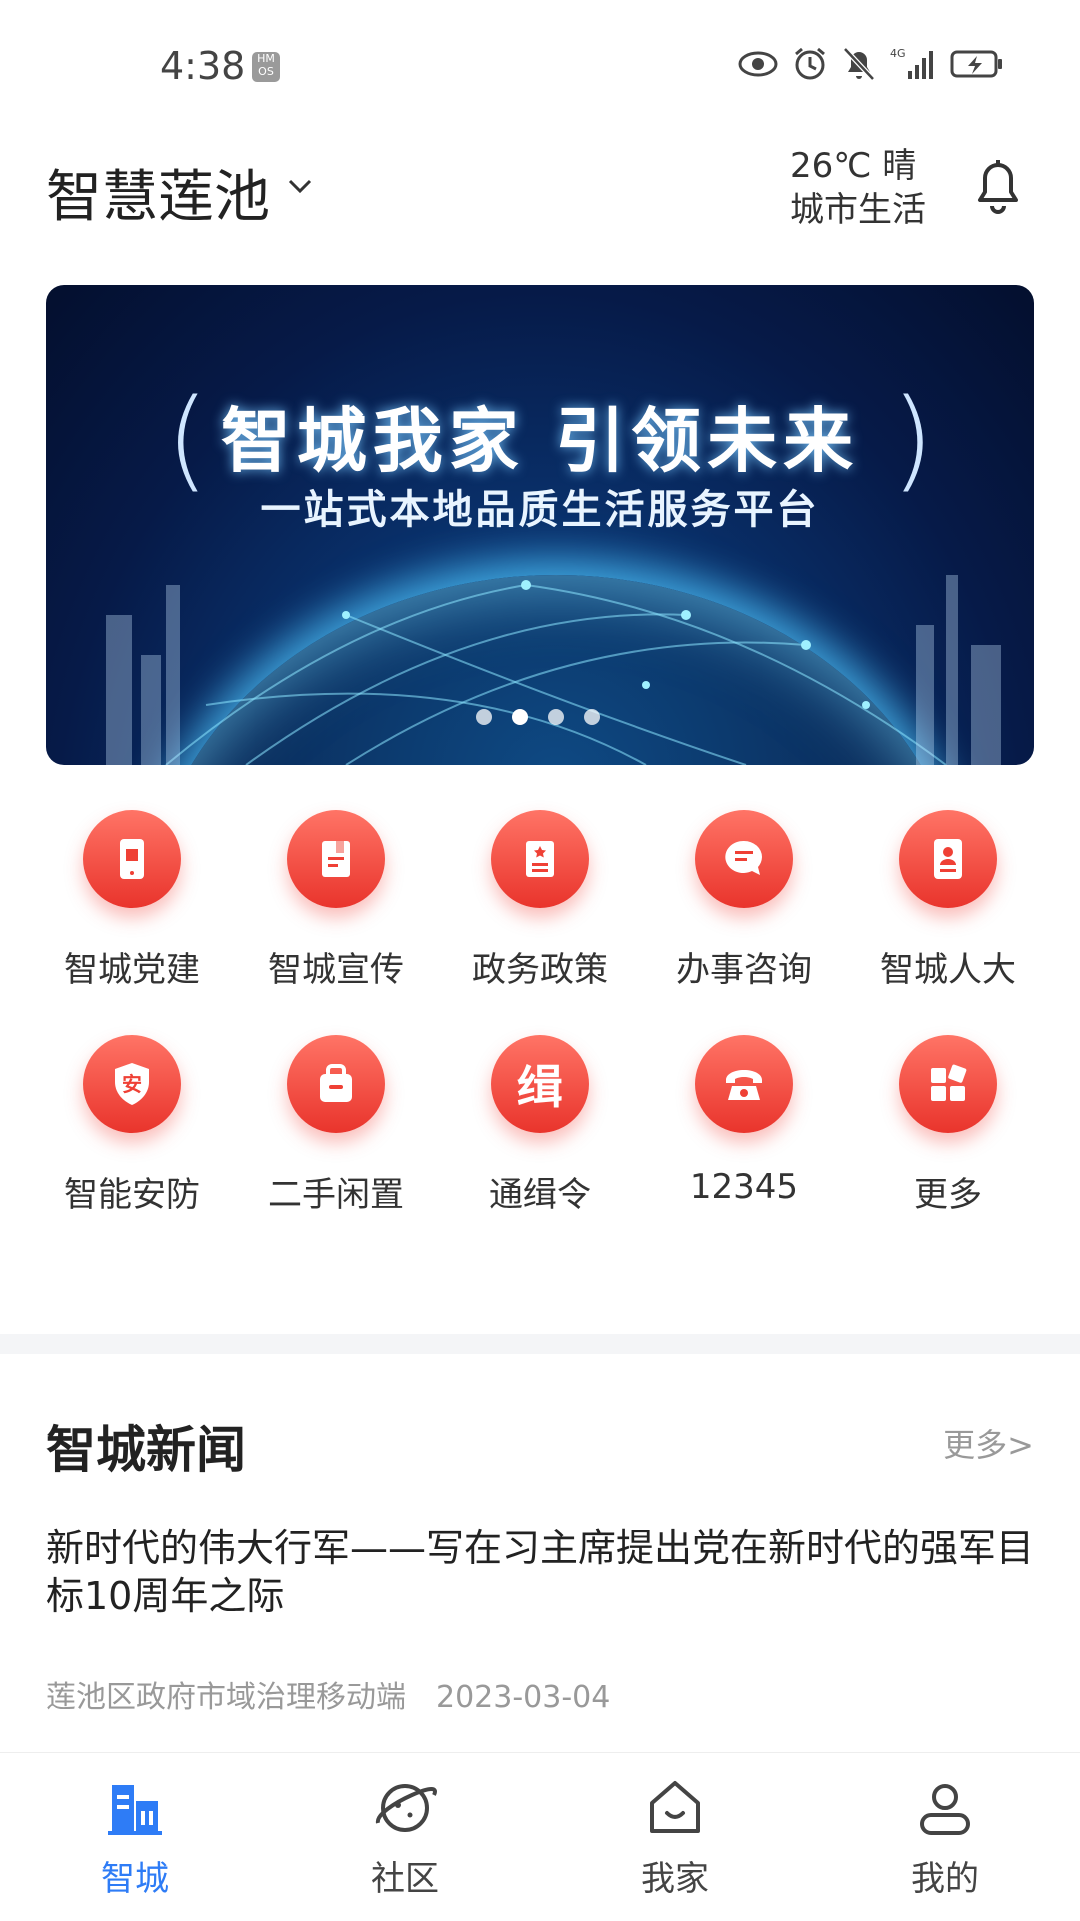 The height and width of the screenshot is (1921, 1080). I want to click on svg-text: 安, so click(132, 1084).